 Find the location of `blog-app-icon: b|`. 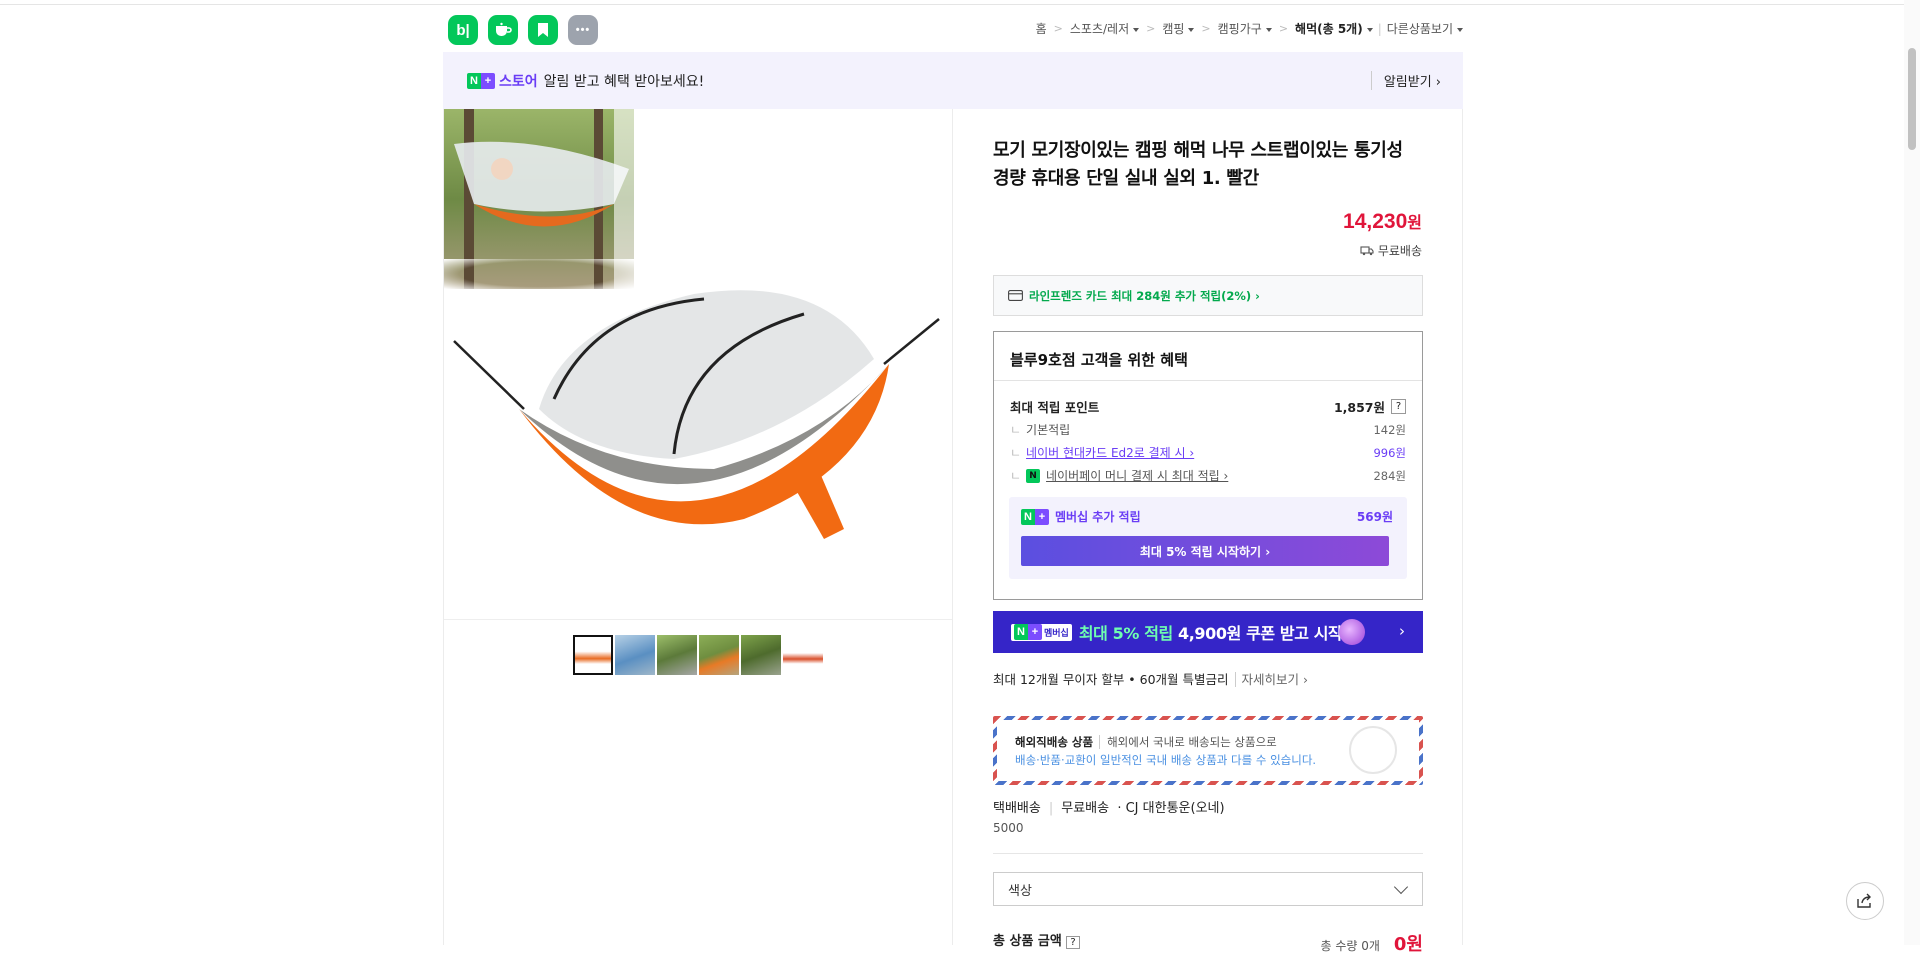

blog-app-icon: b| is located at coordinates (463, 30).